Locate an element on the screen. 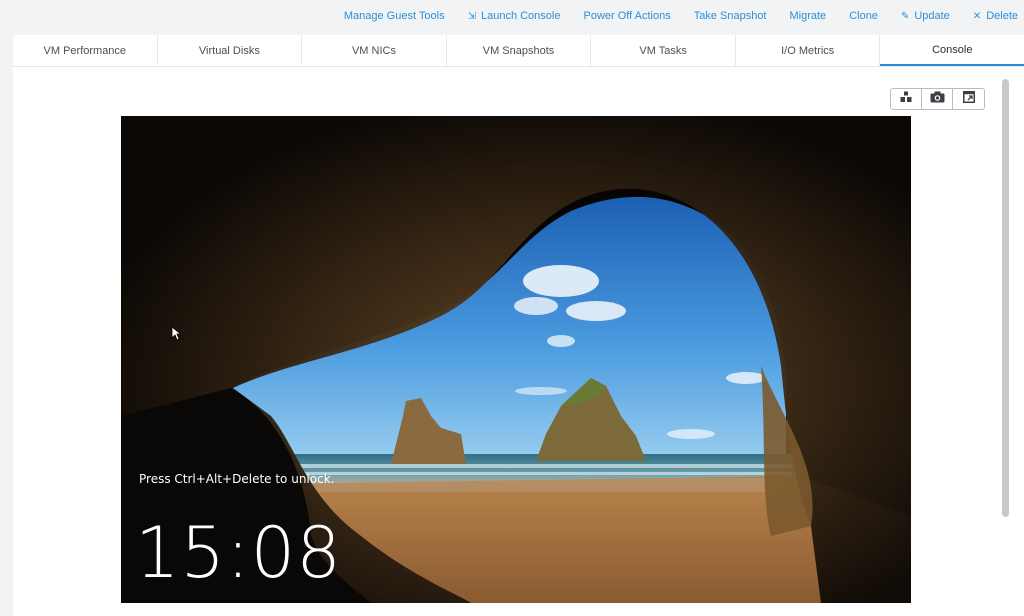 The image size is (1024, 616). send-keys-icon is located at coordinates (906, 99).